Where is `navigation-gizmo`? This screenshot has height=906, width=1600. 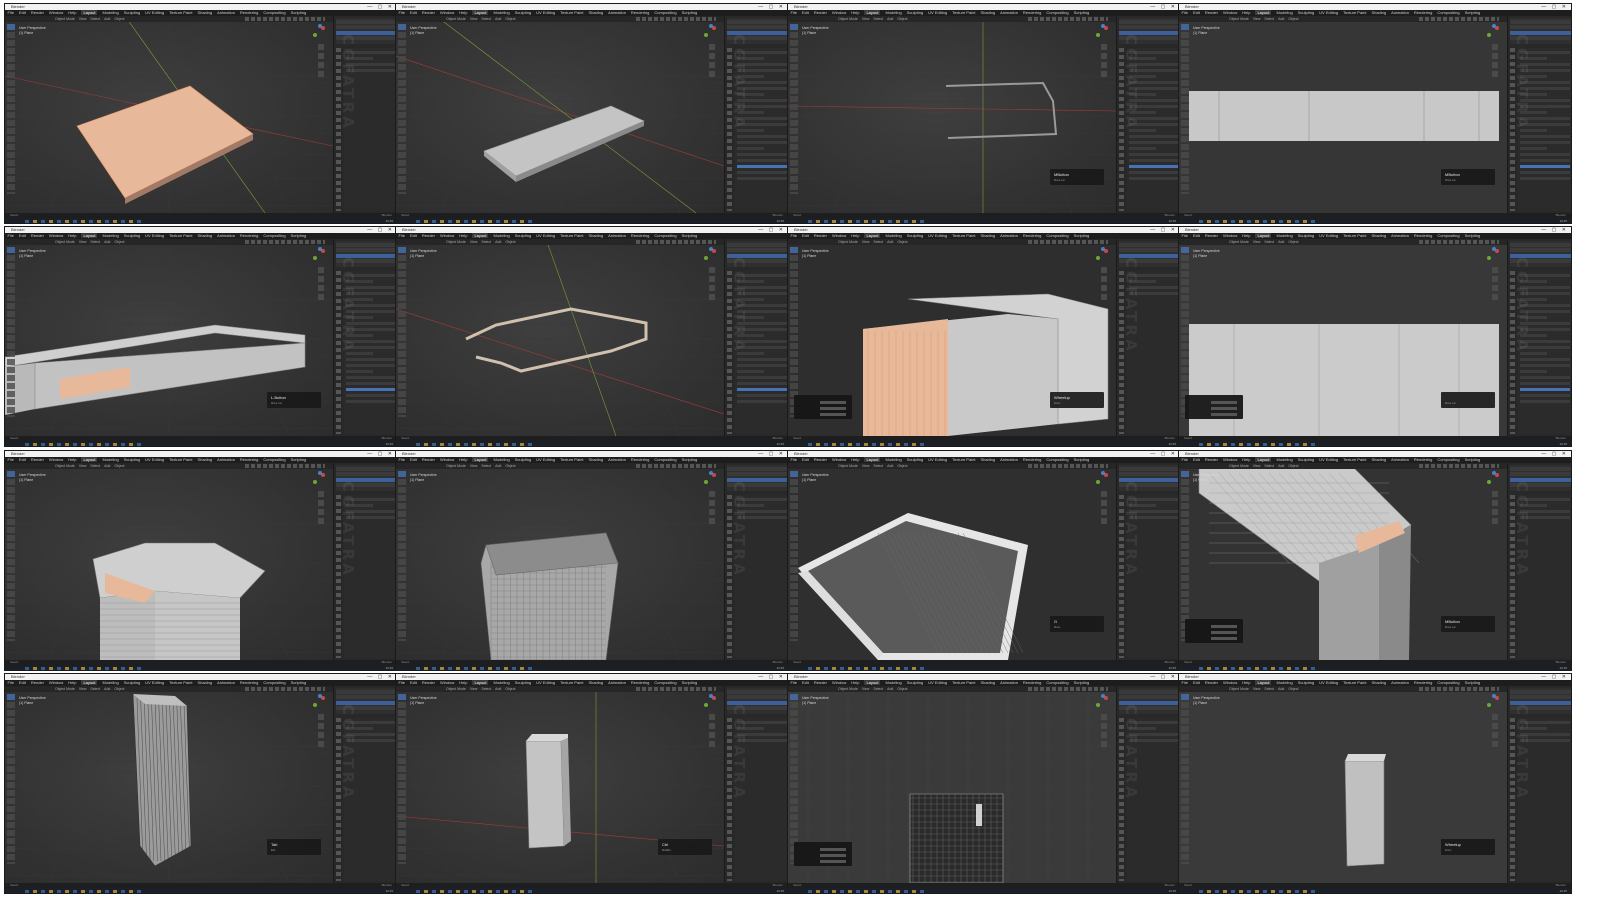 navigation-gizmo is located at coordinates (710, 32).